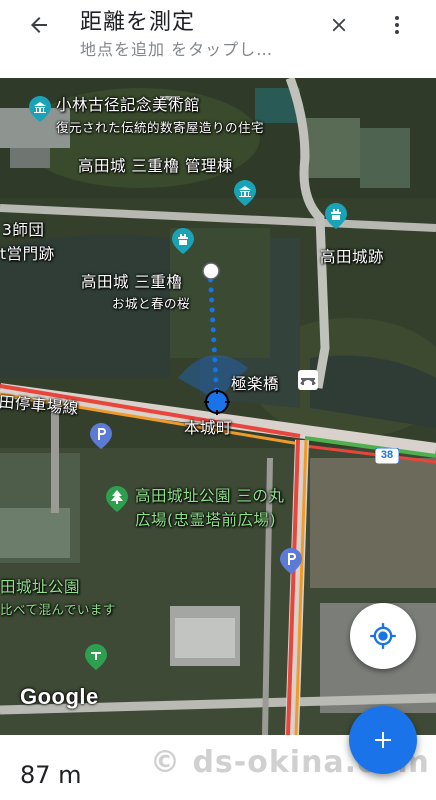 This screenshot has height=800, width=436. I want to click on more-vert-icon, so click(397, 25).